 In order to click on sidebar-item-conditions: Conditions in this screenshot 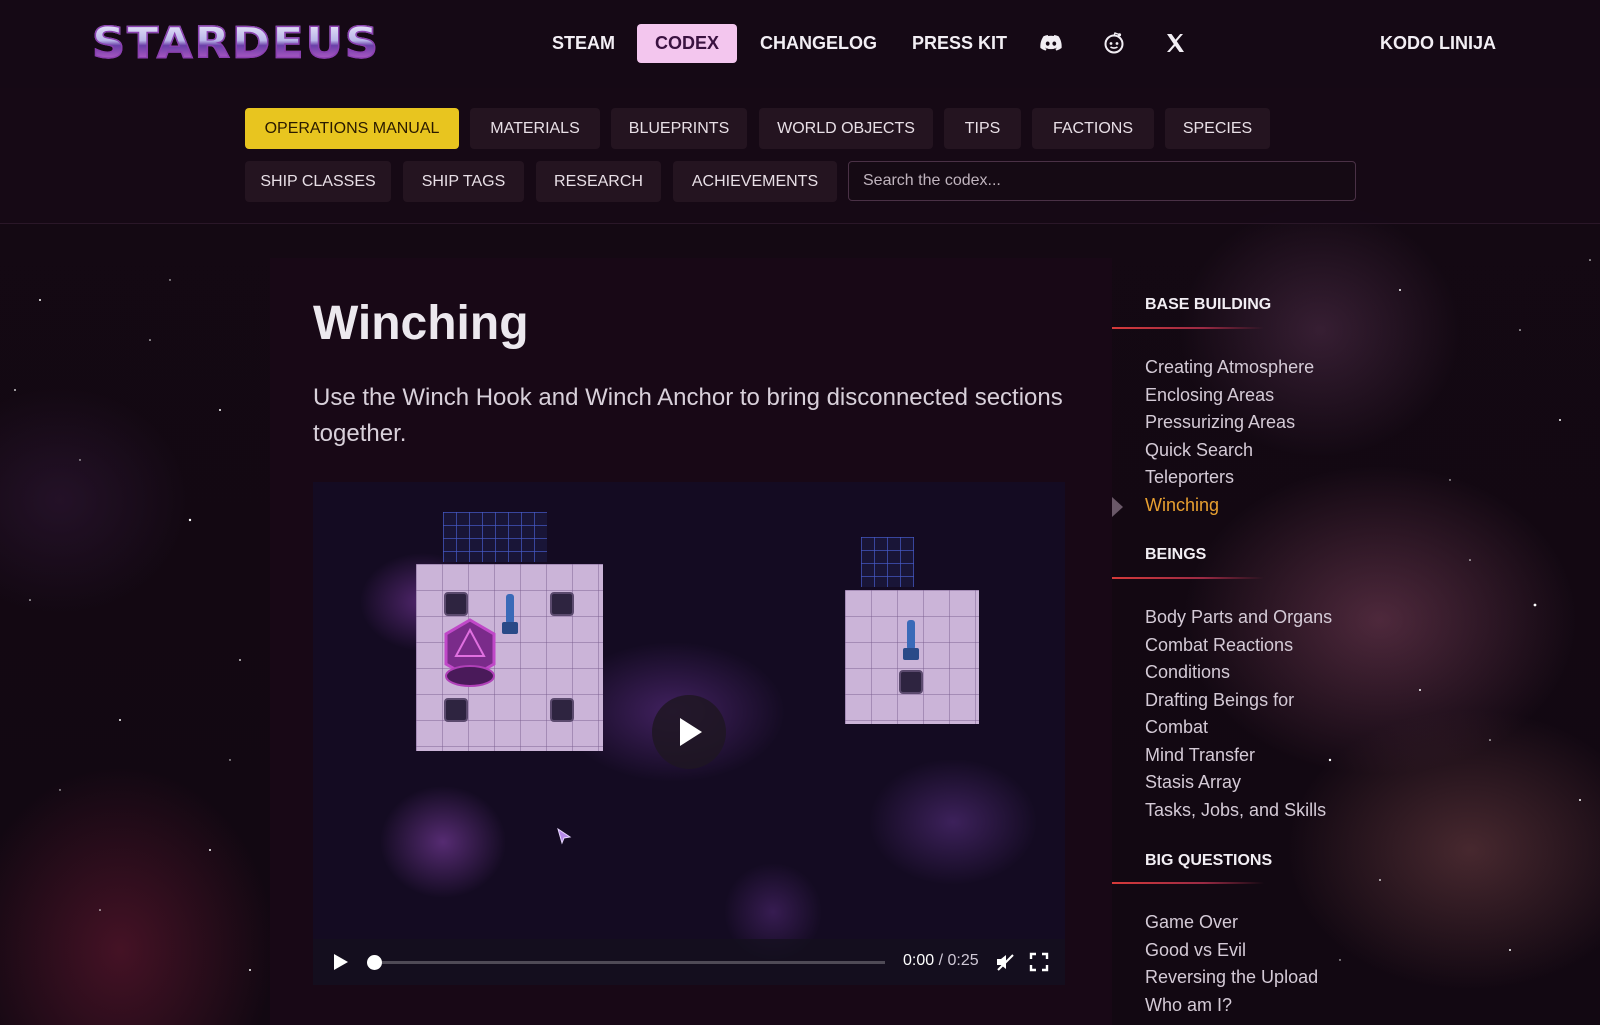, I will do `click(1238, 673)`.